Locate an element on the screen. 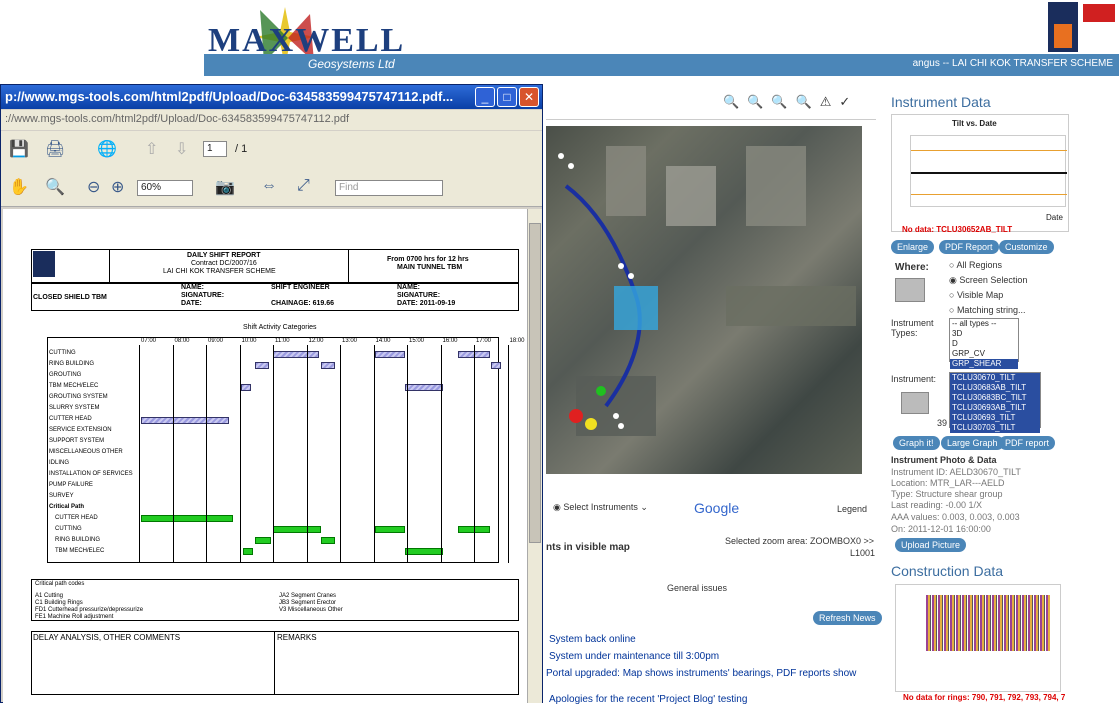 This screenshot has width=1119, height=705. instrument-label: Instrument: is located at coordinates (914, 379).